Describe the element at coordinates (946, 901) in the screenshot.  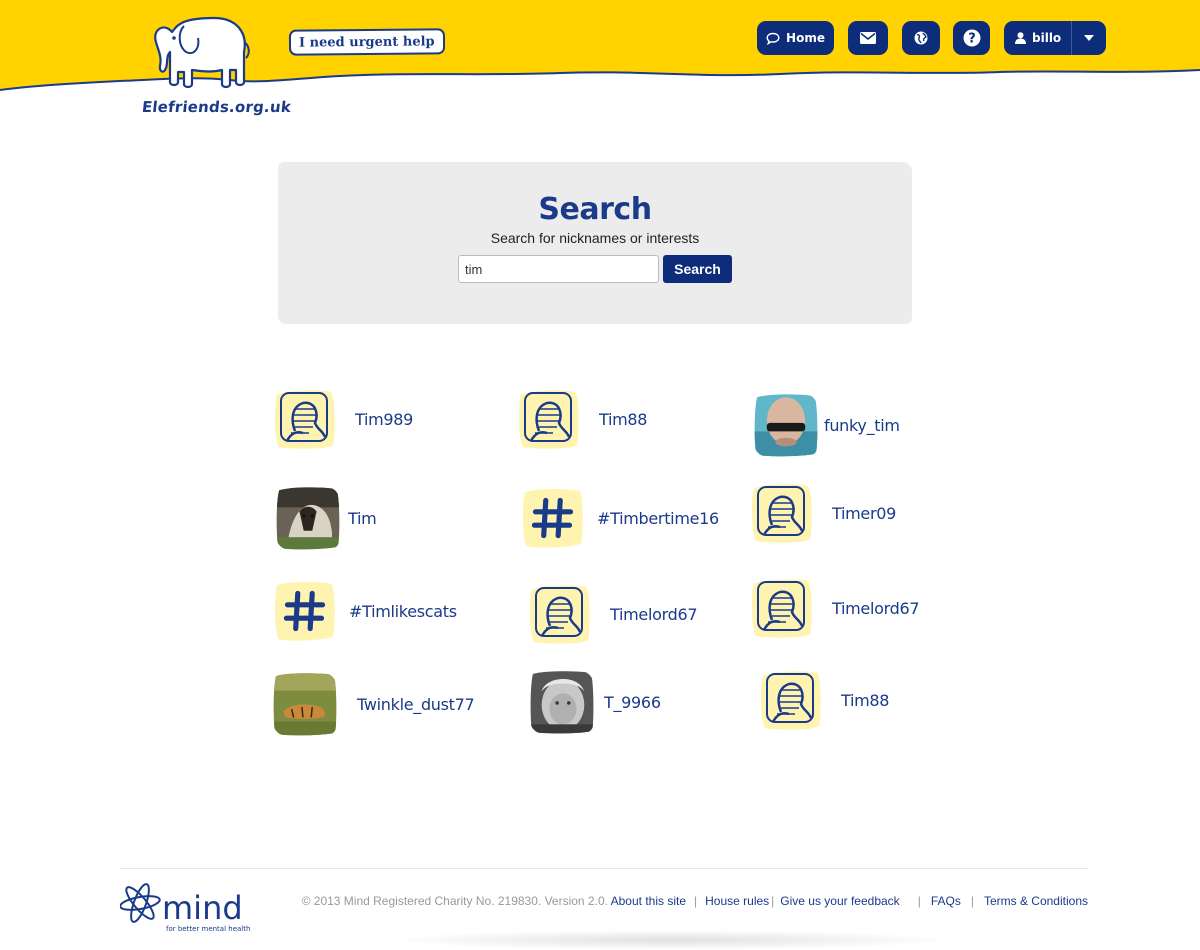
I see `faqs-link: FAQs` at that location.